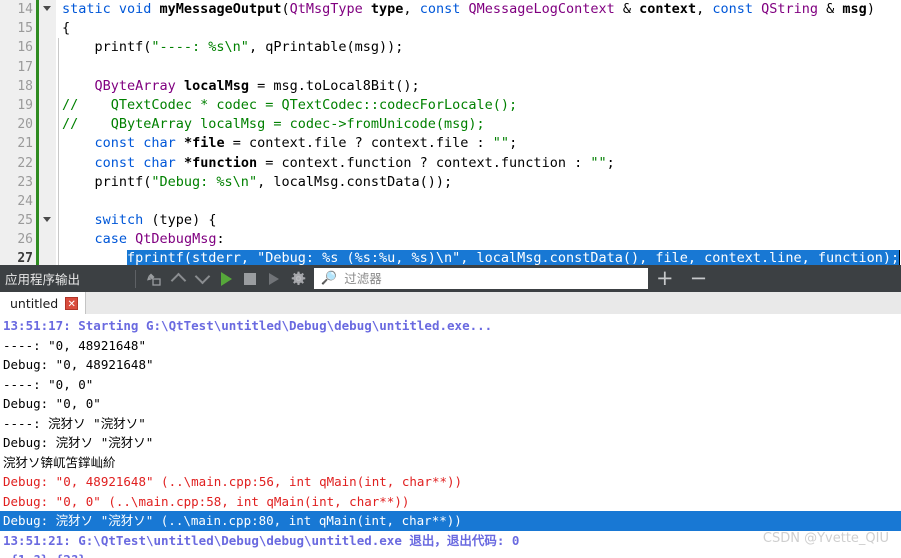  Describe the element at coordinates (18, 182) in the screenshot. I see `line-number: 23` at that location.